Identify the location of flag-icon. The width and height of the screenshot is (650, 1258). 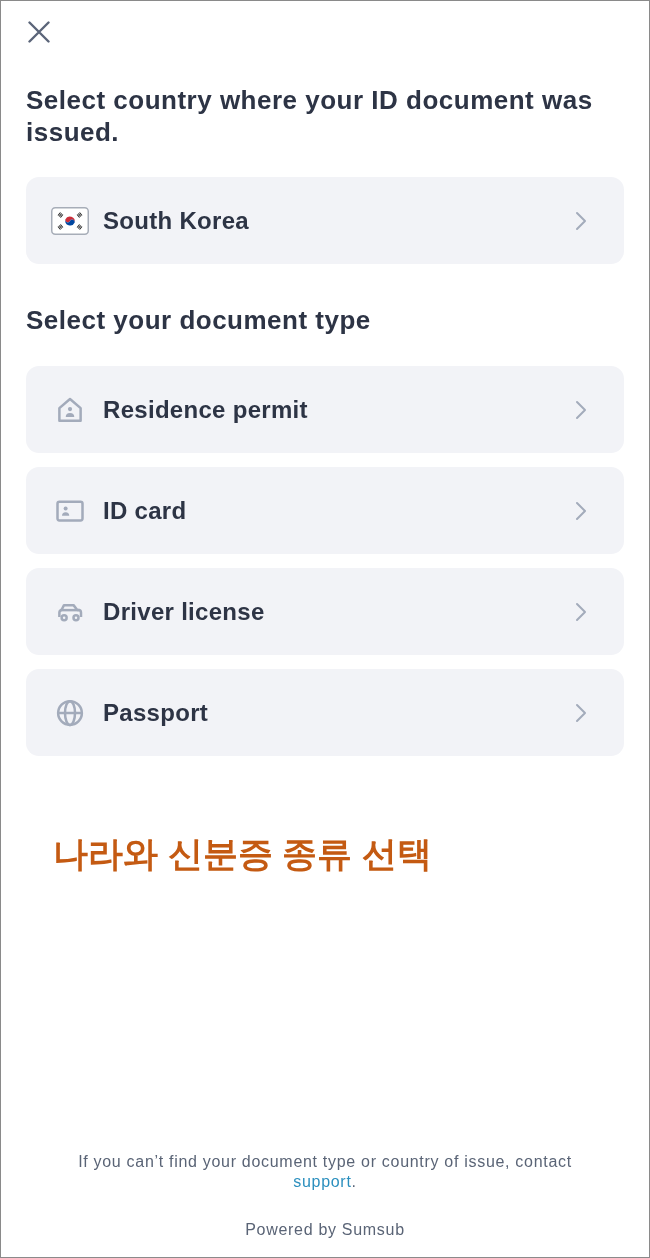
(70, 220).